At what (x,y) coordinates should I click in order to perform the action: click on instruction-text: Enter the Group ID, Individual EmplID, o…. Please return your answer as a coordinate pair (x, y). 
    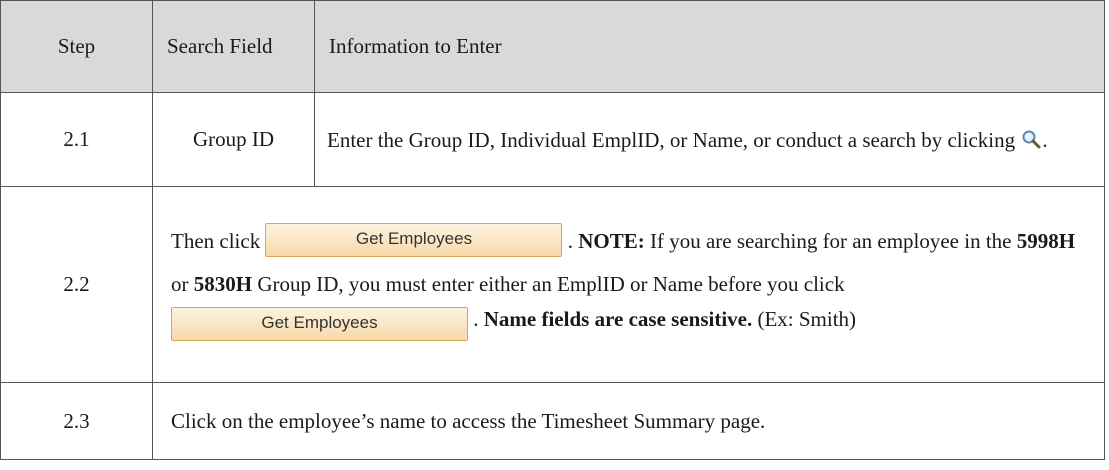
    Looking at the image, I should click on (671, 139).